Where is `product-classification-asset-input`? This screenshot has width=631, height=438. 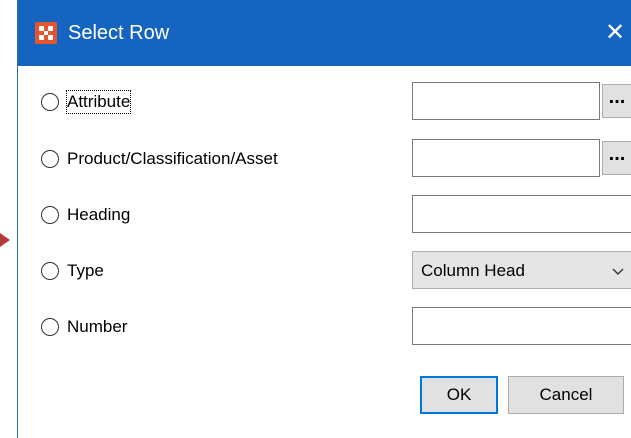
product-classification-asset-input is located at coordinates (506, 158).